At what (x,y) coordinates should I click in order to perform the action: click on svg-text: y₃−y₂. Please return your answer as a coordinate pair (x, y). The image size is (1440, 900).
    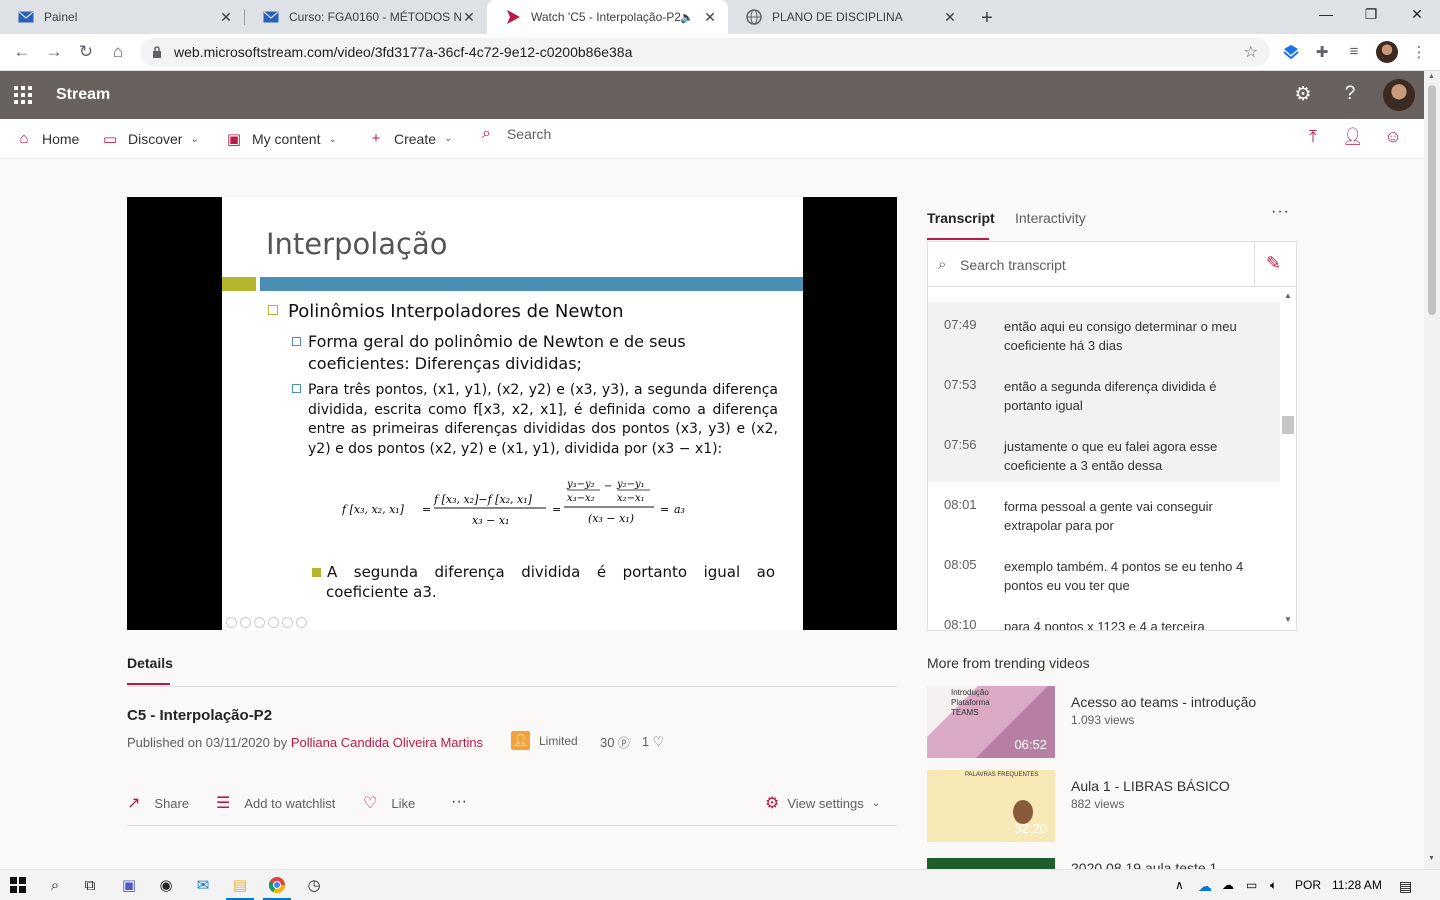
    Looking at the image, I should click on (580, 484).